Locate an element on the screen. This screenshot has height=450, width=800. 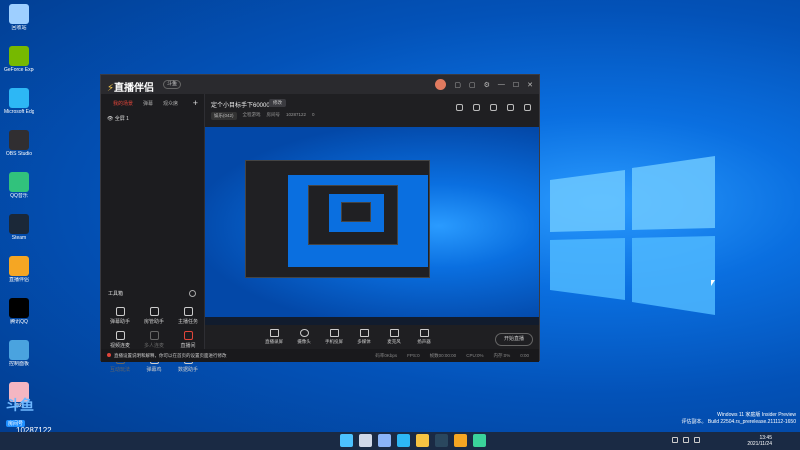
message-icon: ▢ is located at coordinates (457, 85).